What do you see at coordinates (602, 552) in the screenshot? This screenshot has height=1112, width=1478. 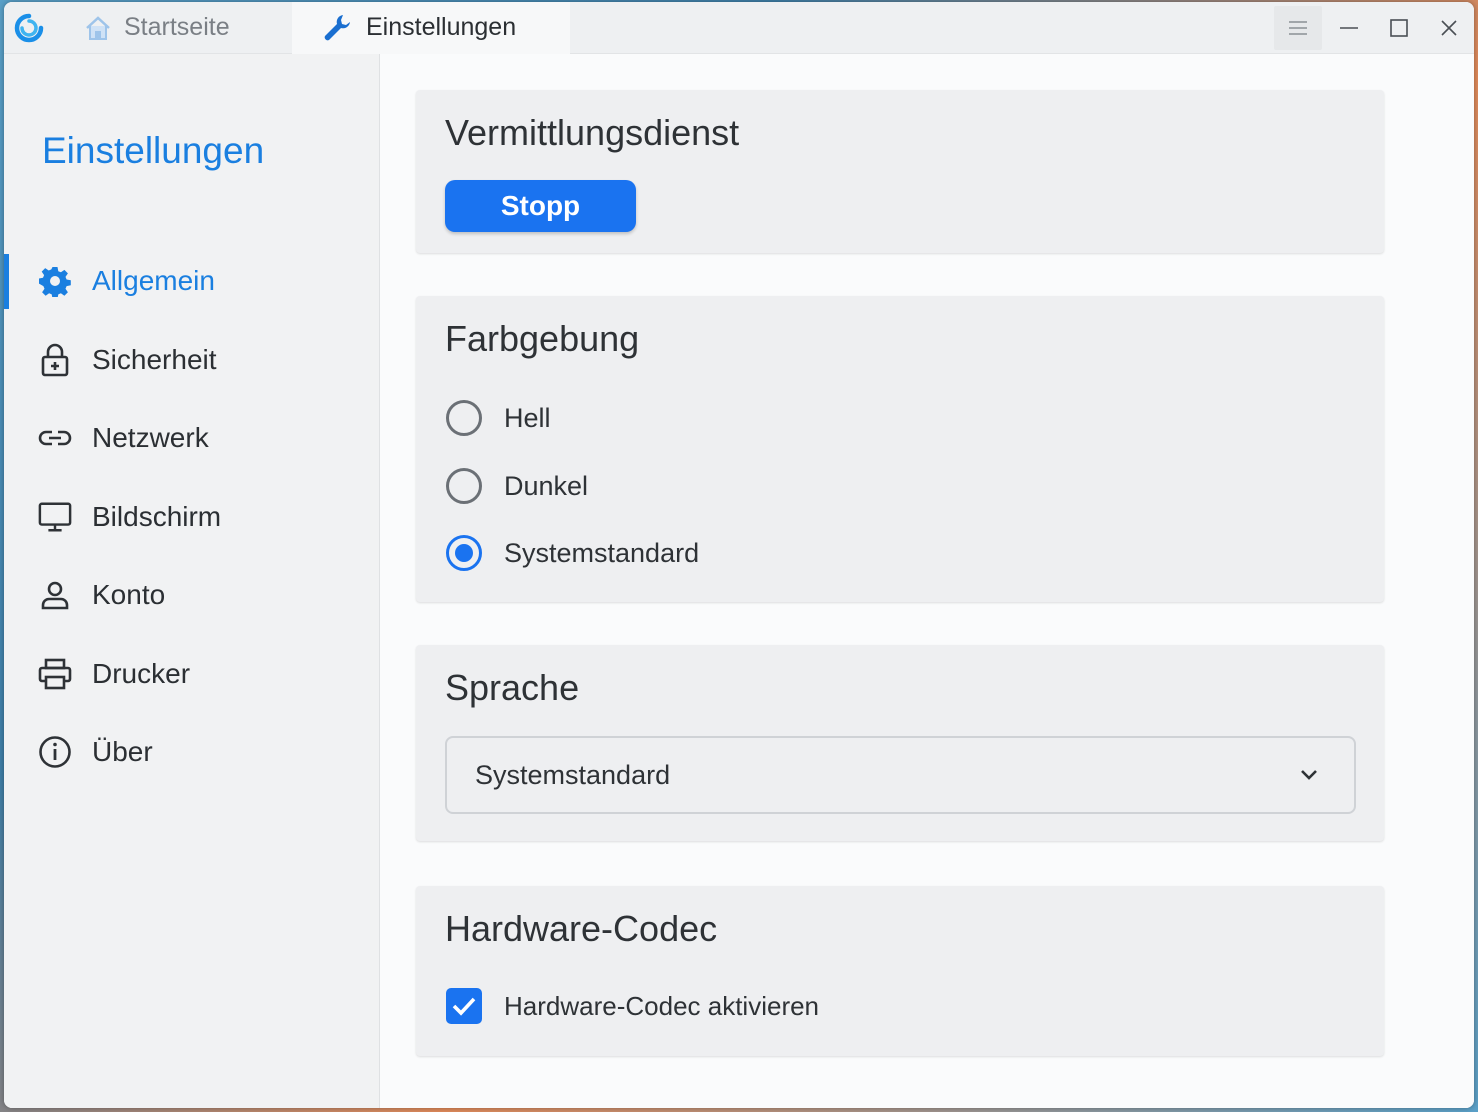 I see `radio-label: Systemstandard` at bounding box center [602, 552].